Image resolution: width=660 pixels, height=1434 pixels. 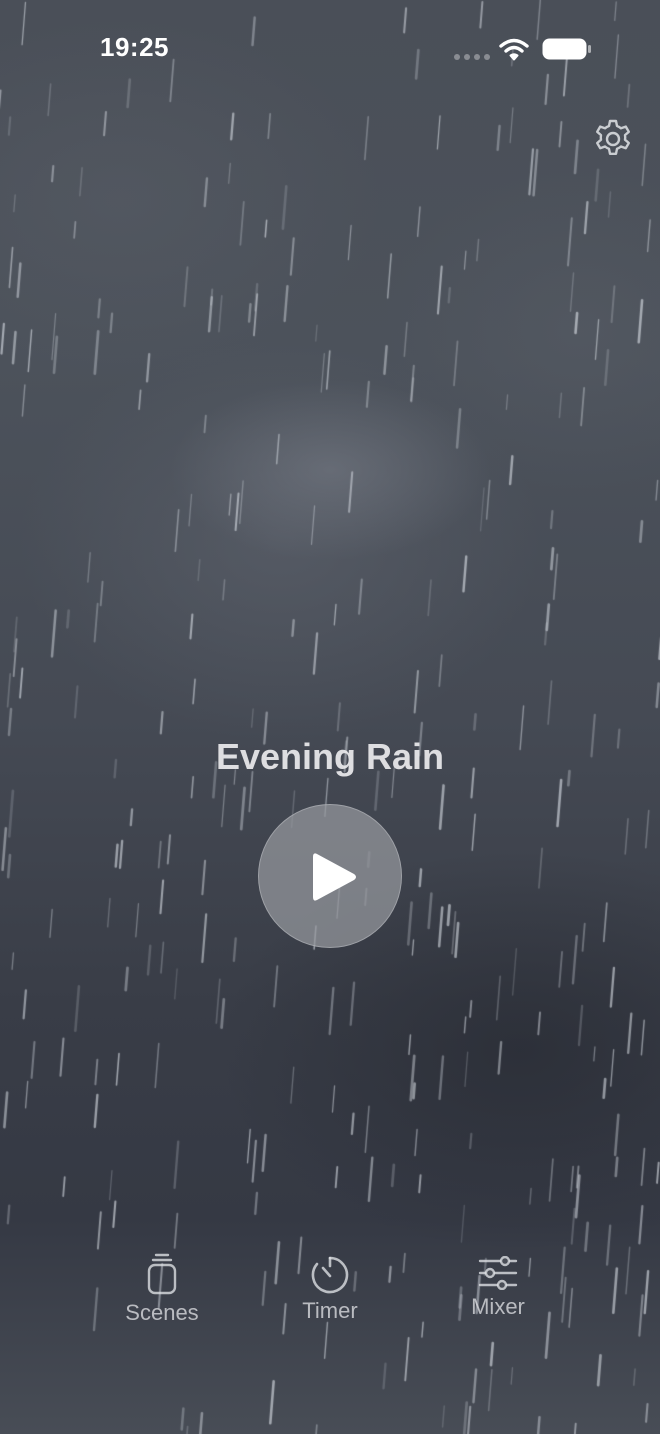 What do you see at coordinates (514, 49) in the screenshot?
I see `wifi-icon` at bounding box center [514, 49].